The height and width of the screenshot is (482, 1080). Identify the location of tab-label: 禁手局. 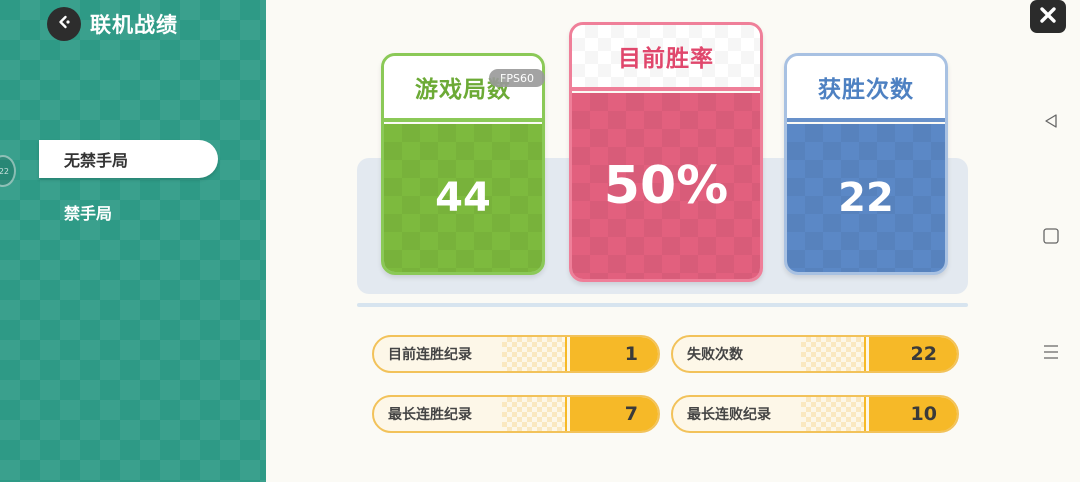
(88, 213).